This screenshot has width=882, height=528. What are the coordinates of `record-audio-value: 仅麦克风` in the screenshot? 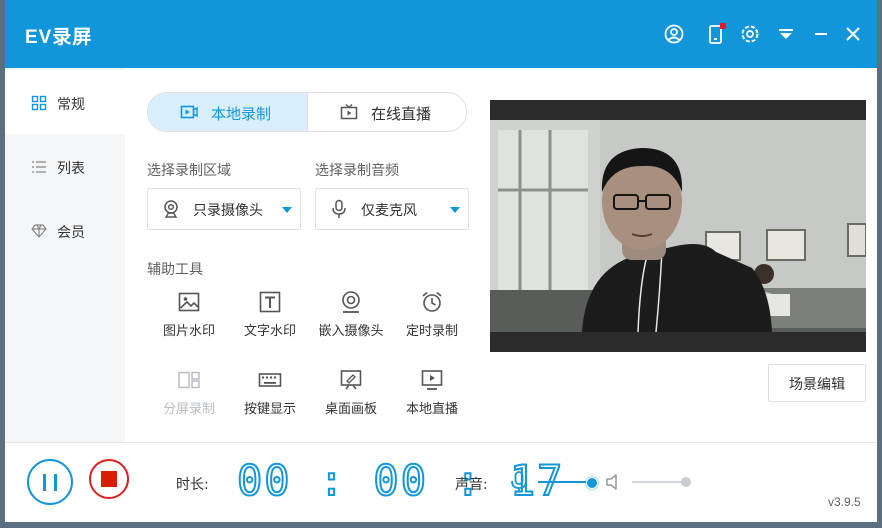 It's located at (389, 211).